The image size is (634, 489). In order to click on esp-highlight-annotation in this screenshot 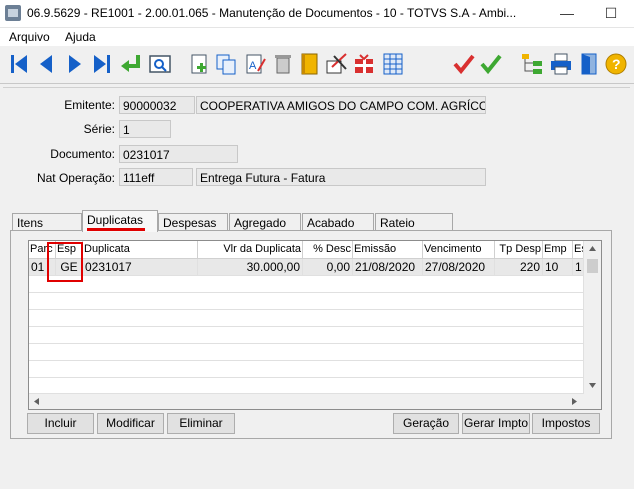, I will do `click(65, 262)`.